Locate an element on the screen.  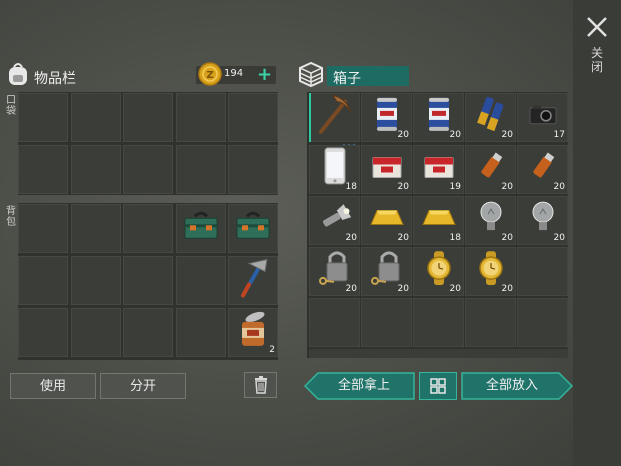
toolbox-icon is located at coordinates (253, 227).